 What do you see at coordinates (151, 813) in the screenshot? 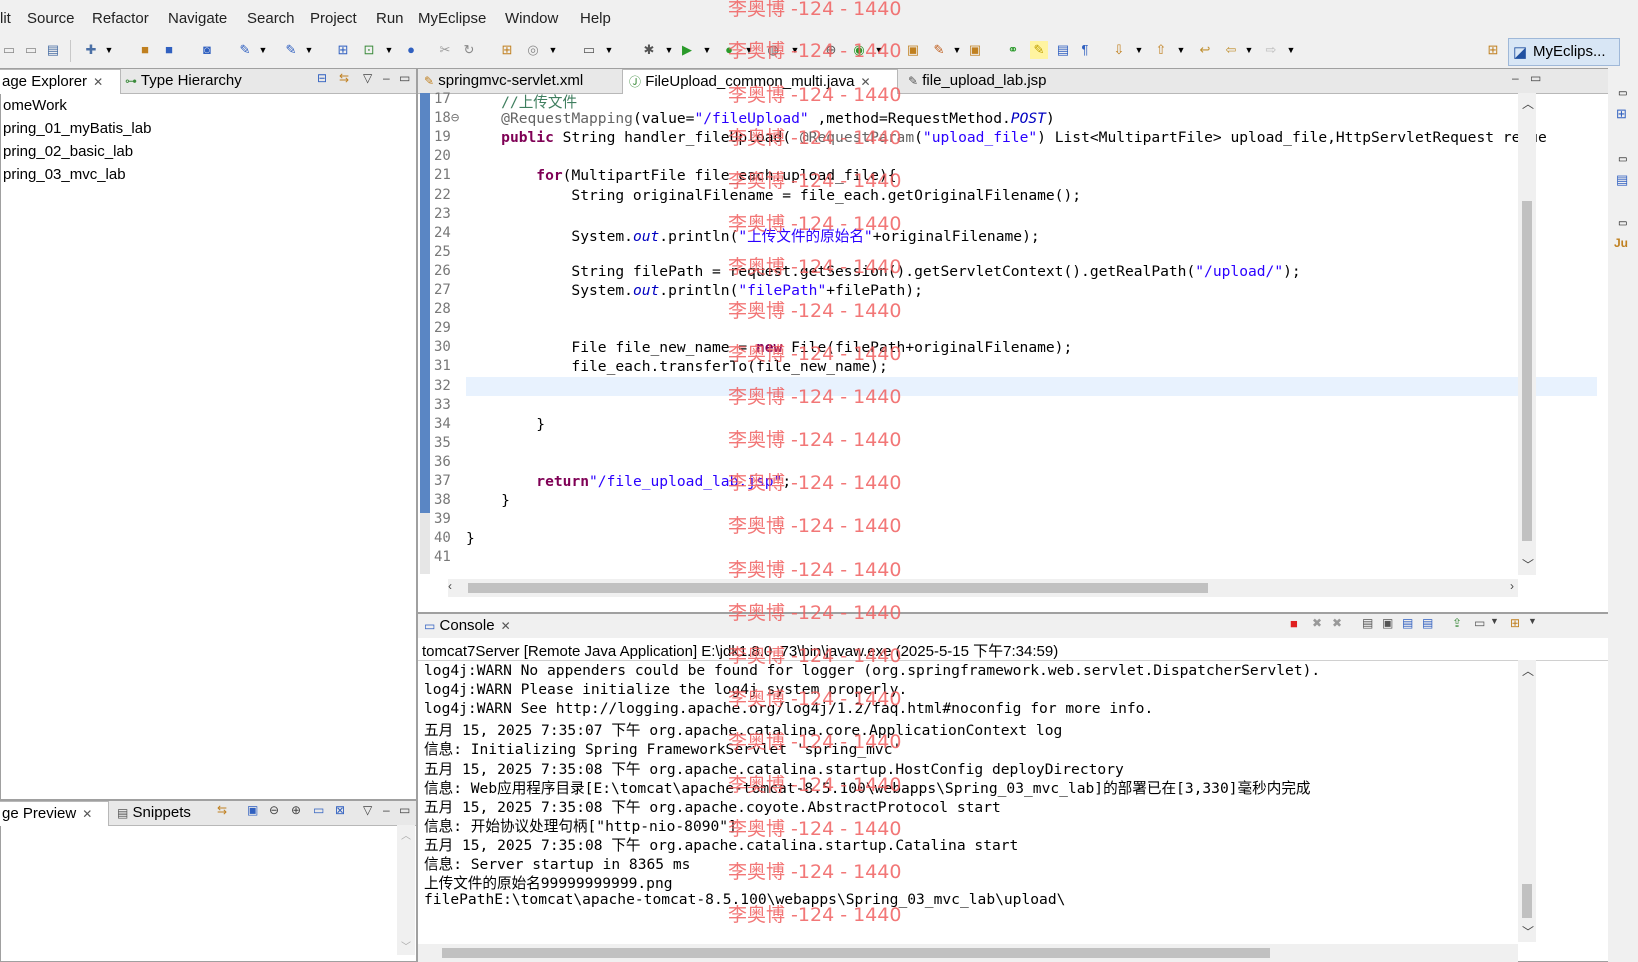
I see `tab-snippets: ▤ Snippets` at bounding box center [151, 813].